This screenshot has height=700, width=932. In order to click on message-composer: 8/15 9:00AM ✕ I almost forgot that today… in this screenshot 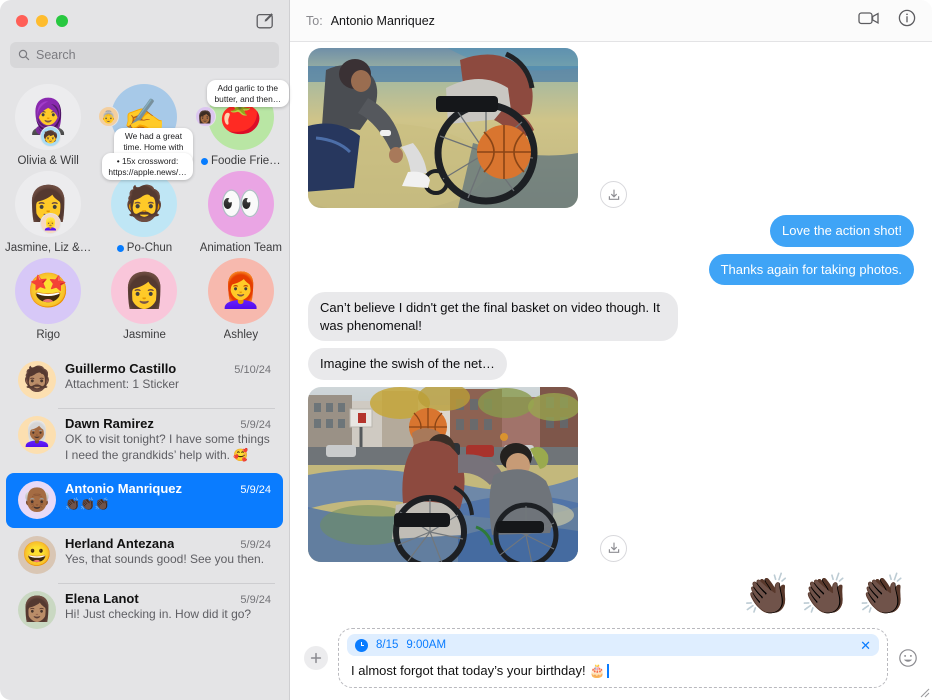, I will do `click(611, 660)`.